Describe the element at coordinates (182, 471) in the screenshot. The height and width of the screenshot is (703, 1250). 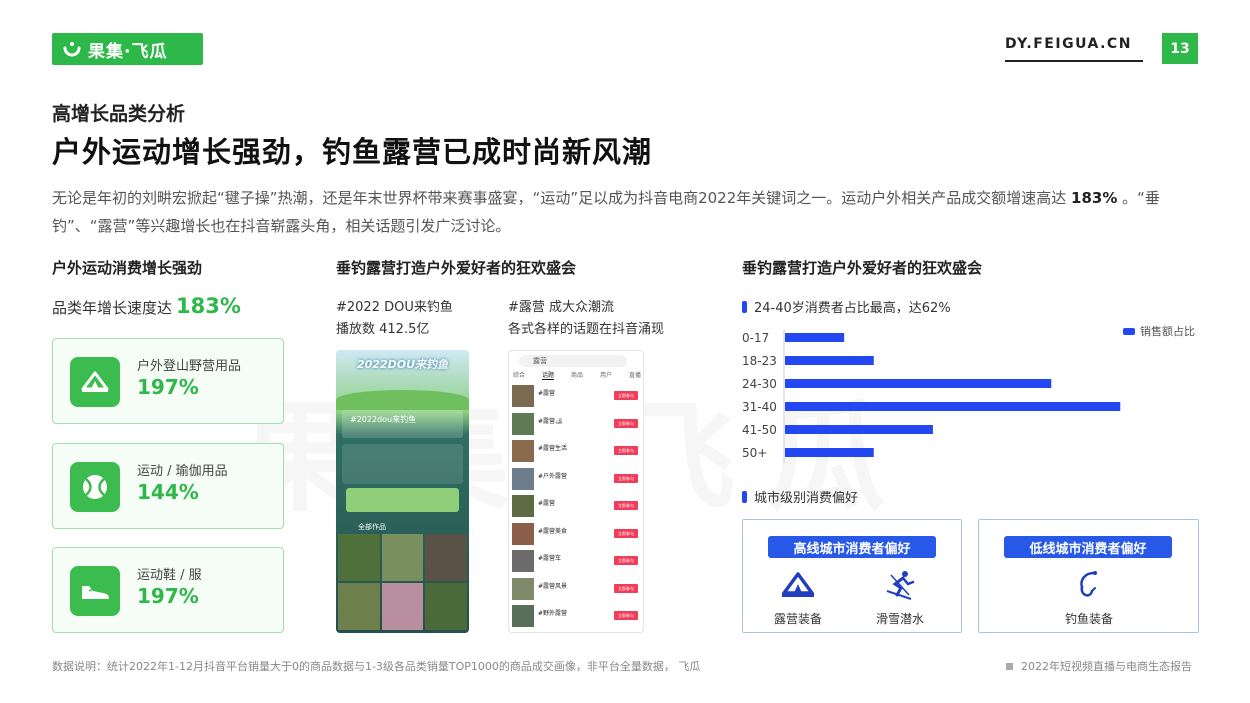
I see `card-label: 运动 / 瑜伽用品` at that location.